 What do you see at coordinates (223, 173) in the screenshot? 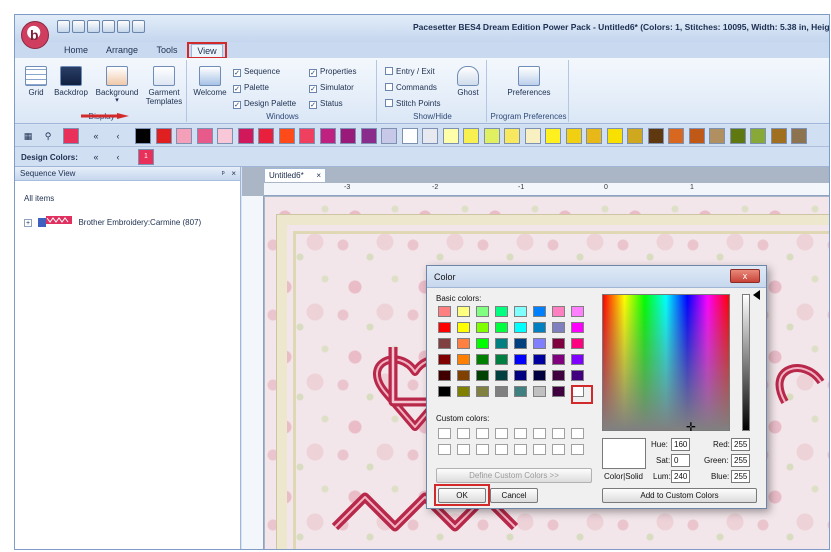
I see `pin-icon: ᵖ` at bounding box center [223, 173].